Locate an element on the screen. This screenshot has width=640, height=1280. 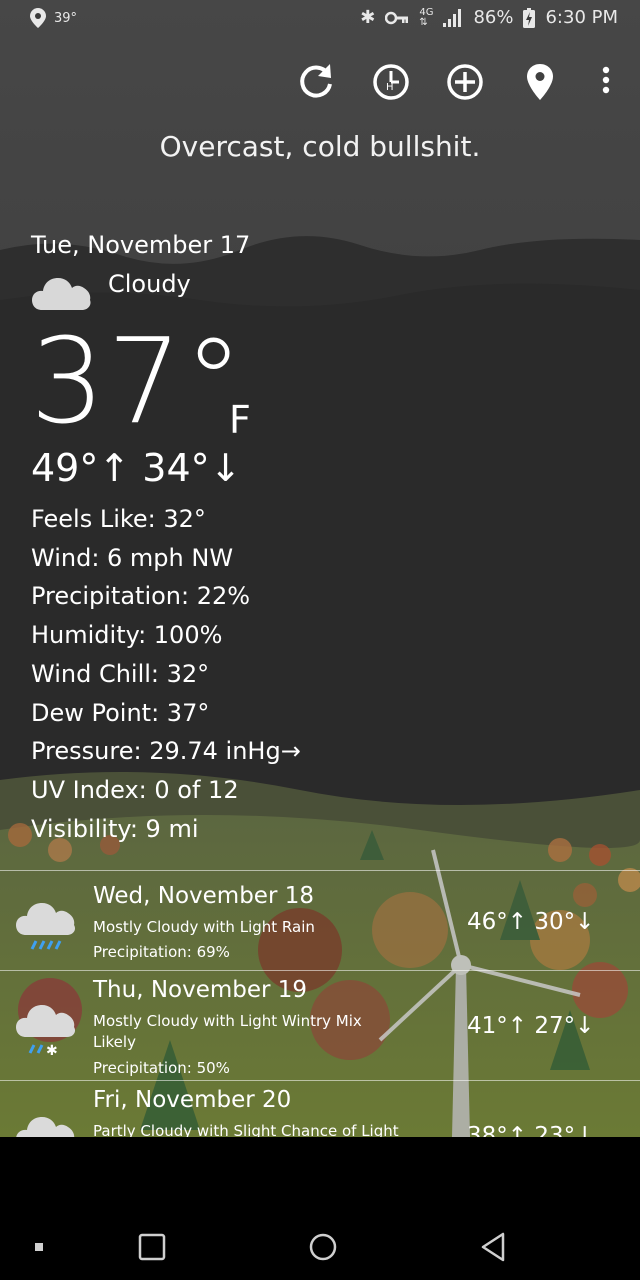
forecast-precipitation: Precipitation: 69% is located at coordinates (161, 952).